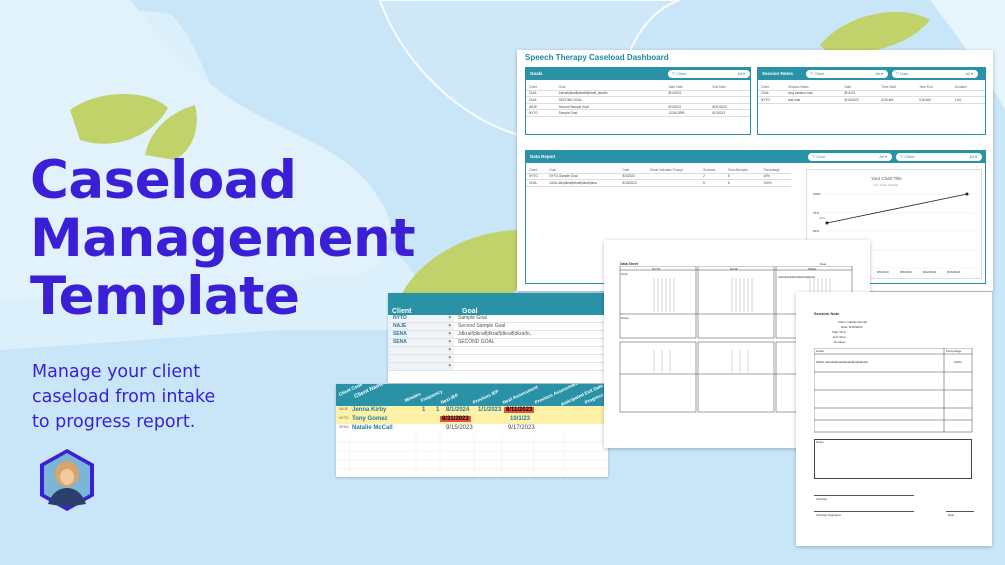 The image size is (1005, 565). Describe the element at coordinates (638, 107) in the screenshot. I see `table-row: NAJE Second Sample Goal 8/1/2023 8/31/2023` at that location.